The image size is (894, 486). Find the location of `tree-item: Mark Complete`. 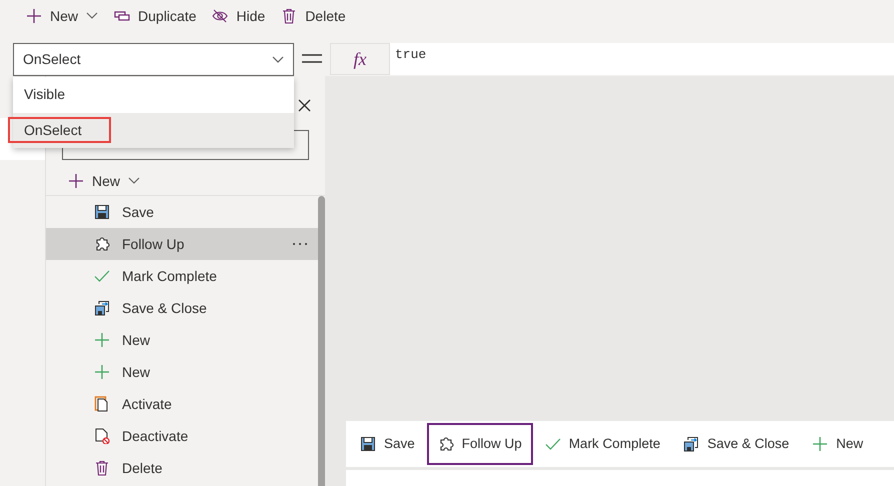

tree-item: Mark Complete is located at coordinates (182, 276).